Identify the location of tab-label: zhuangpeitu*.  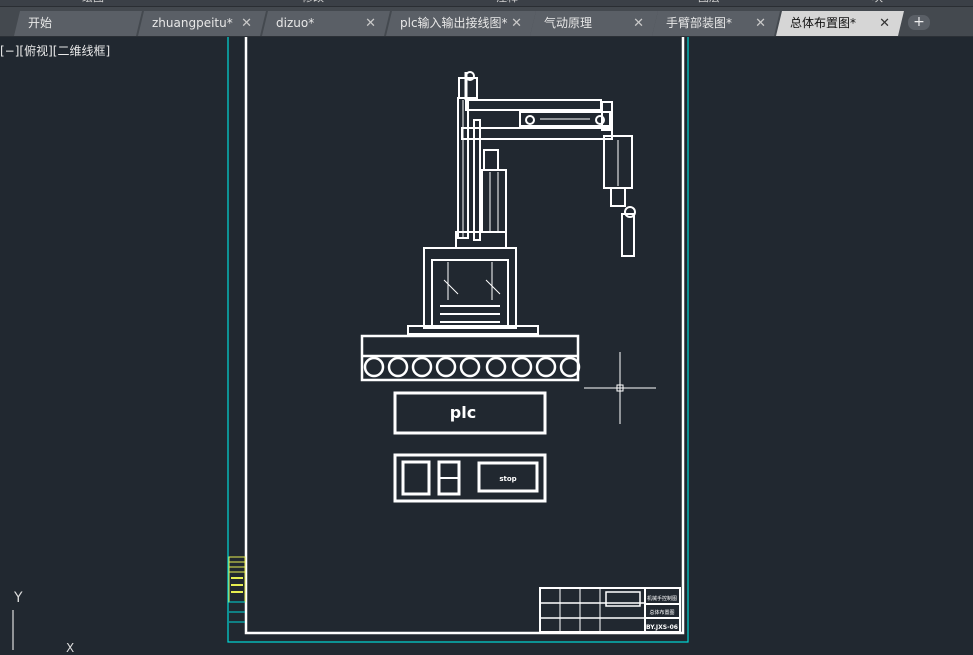
(192, 23).